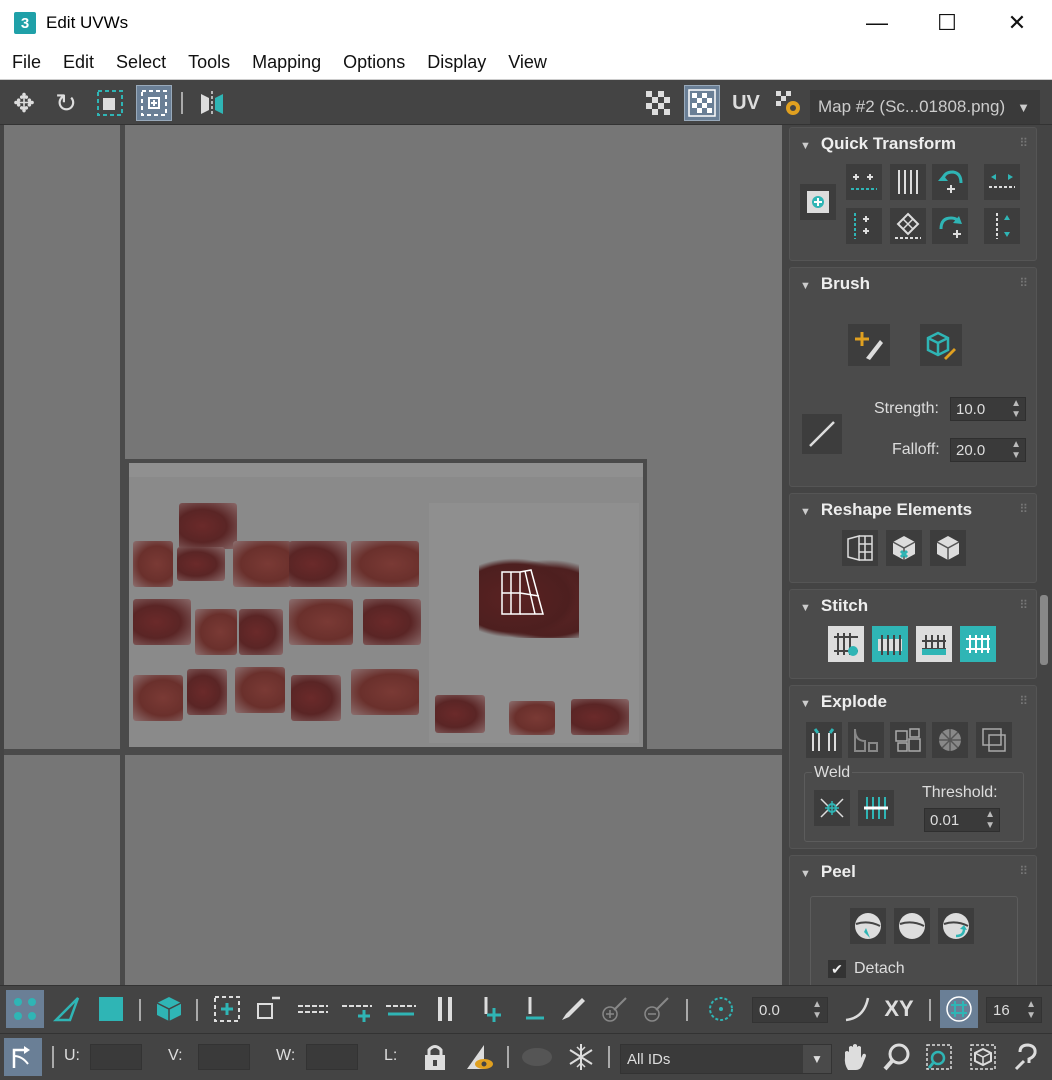 The width and height of the screenshot is (1052, 1080). I want to click on grow-ring-icon, so click(489, 1009).